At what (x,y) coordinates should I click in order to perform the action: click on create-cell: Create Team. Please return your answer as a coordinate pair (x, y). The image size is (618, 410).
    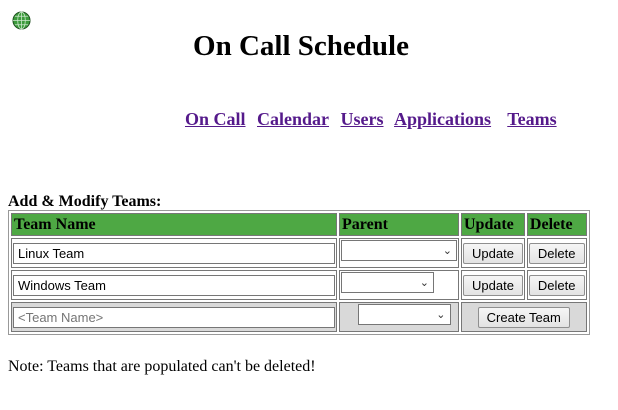
    Looking at the image, I should click on (524, 317).